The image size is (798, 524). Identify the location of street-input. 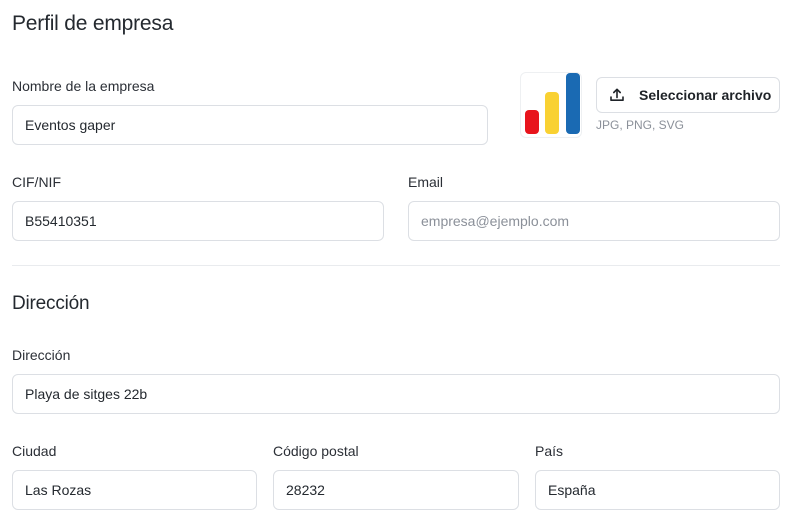
(396, 394).